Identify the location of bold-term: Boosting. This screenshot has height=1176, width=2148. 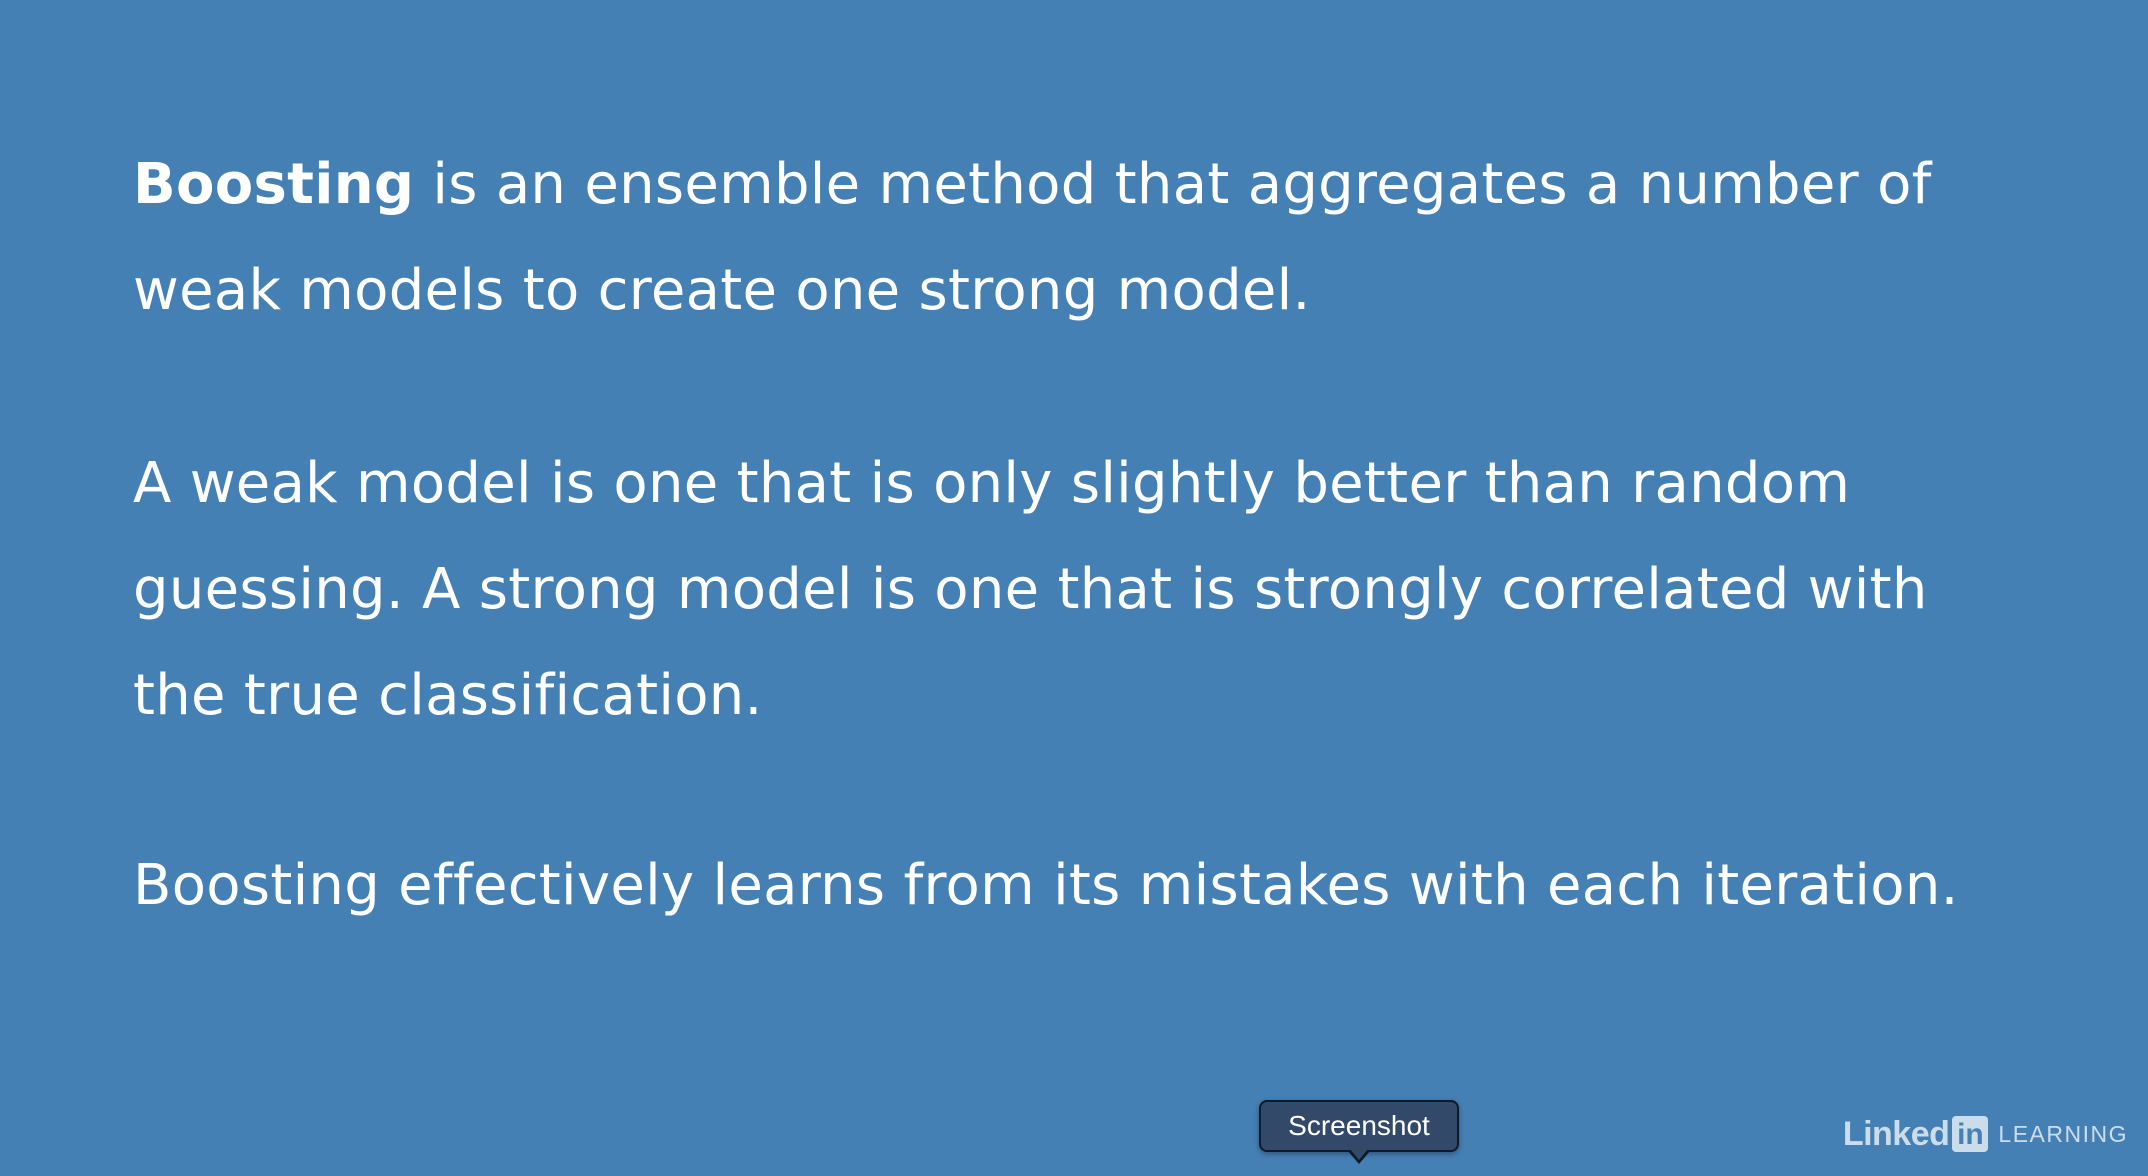
(274, 184).